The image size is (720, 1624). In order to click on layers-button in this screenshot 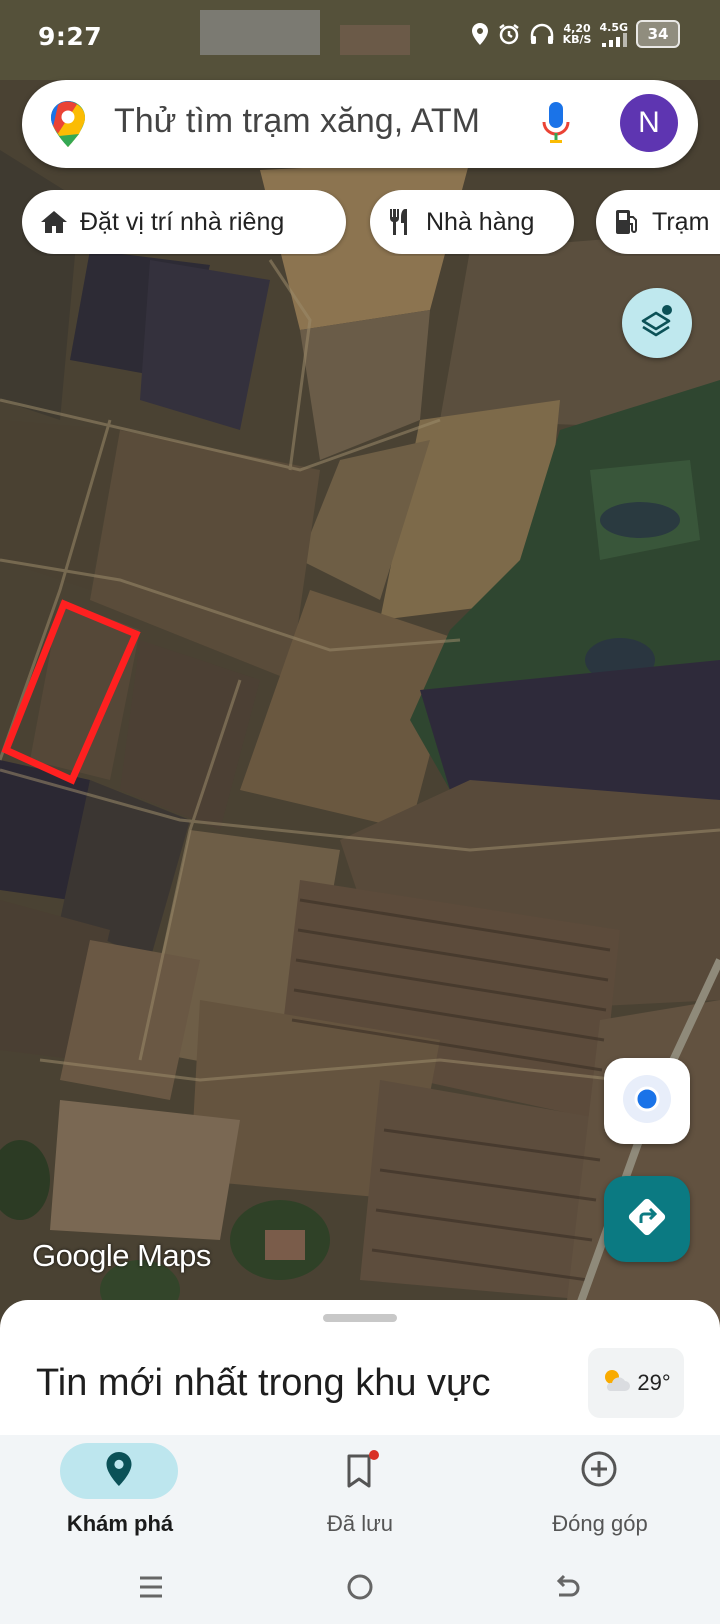, I will do `click(657, 323)`.